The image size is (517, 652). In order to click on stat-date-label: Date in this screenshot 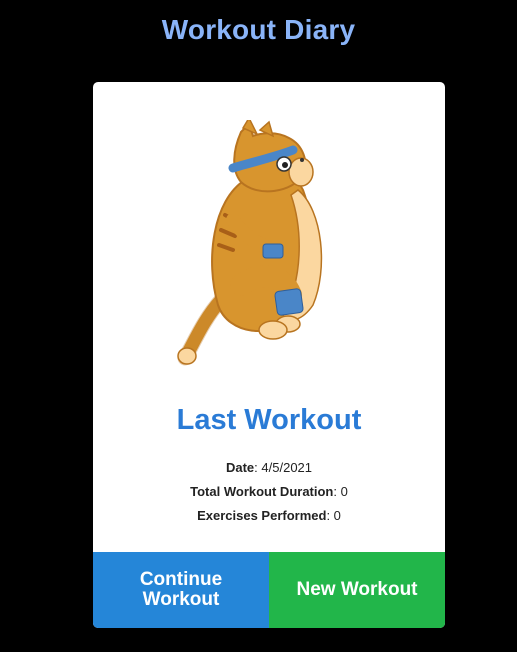, I will do `click(240, 467)`.